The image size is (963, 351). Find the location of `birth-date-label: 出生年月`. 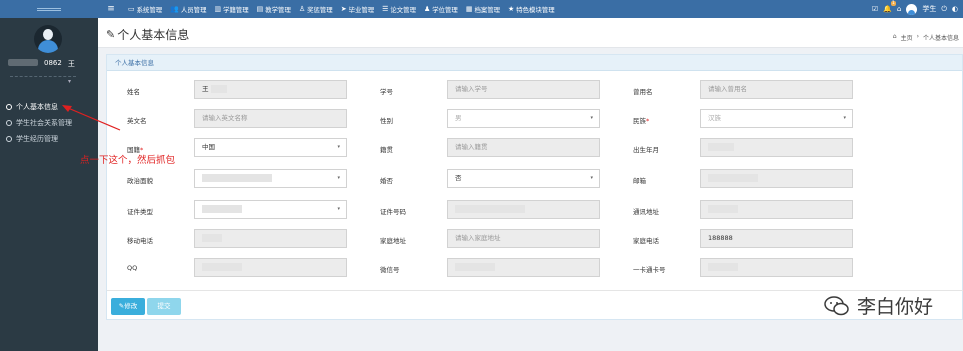

birth-date-label: 出生年月 is located at coordinates (646, 150).